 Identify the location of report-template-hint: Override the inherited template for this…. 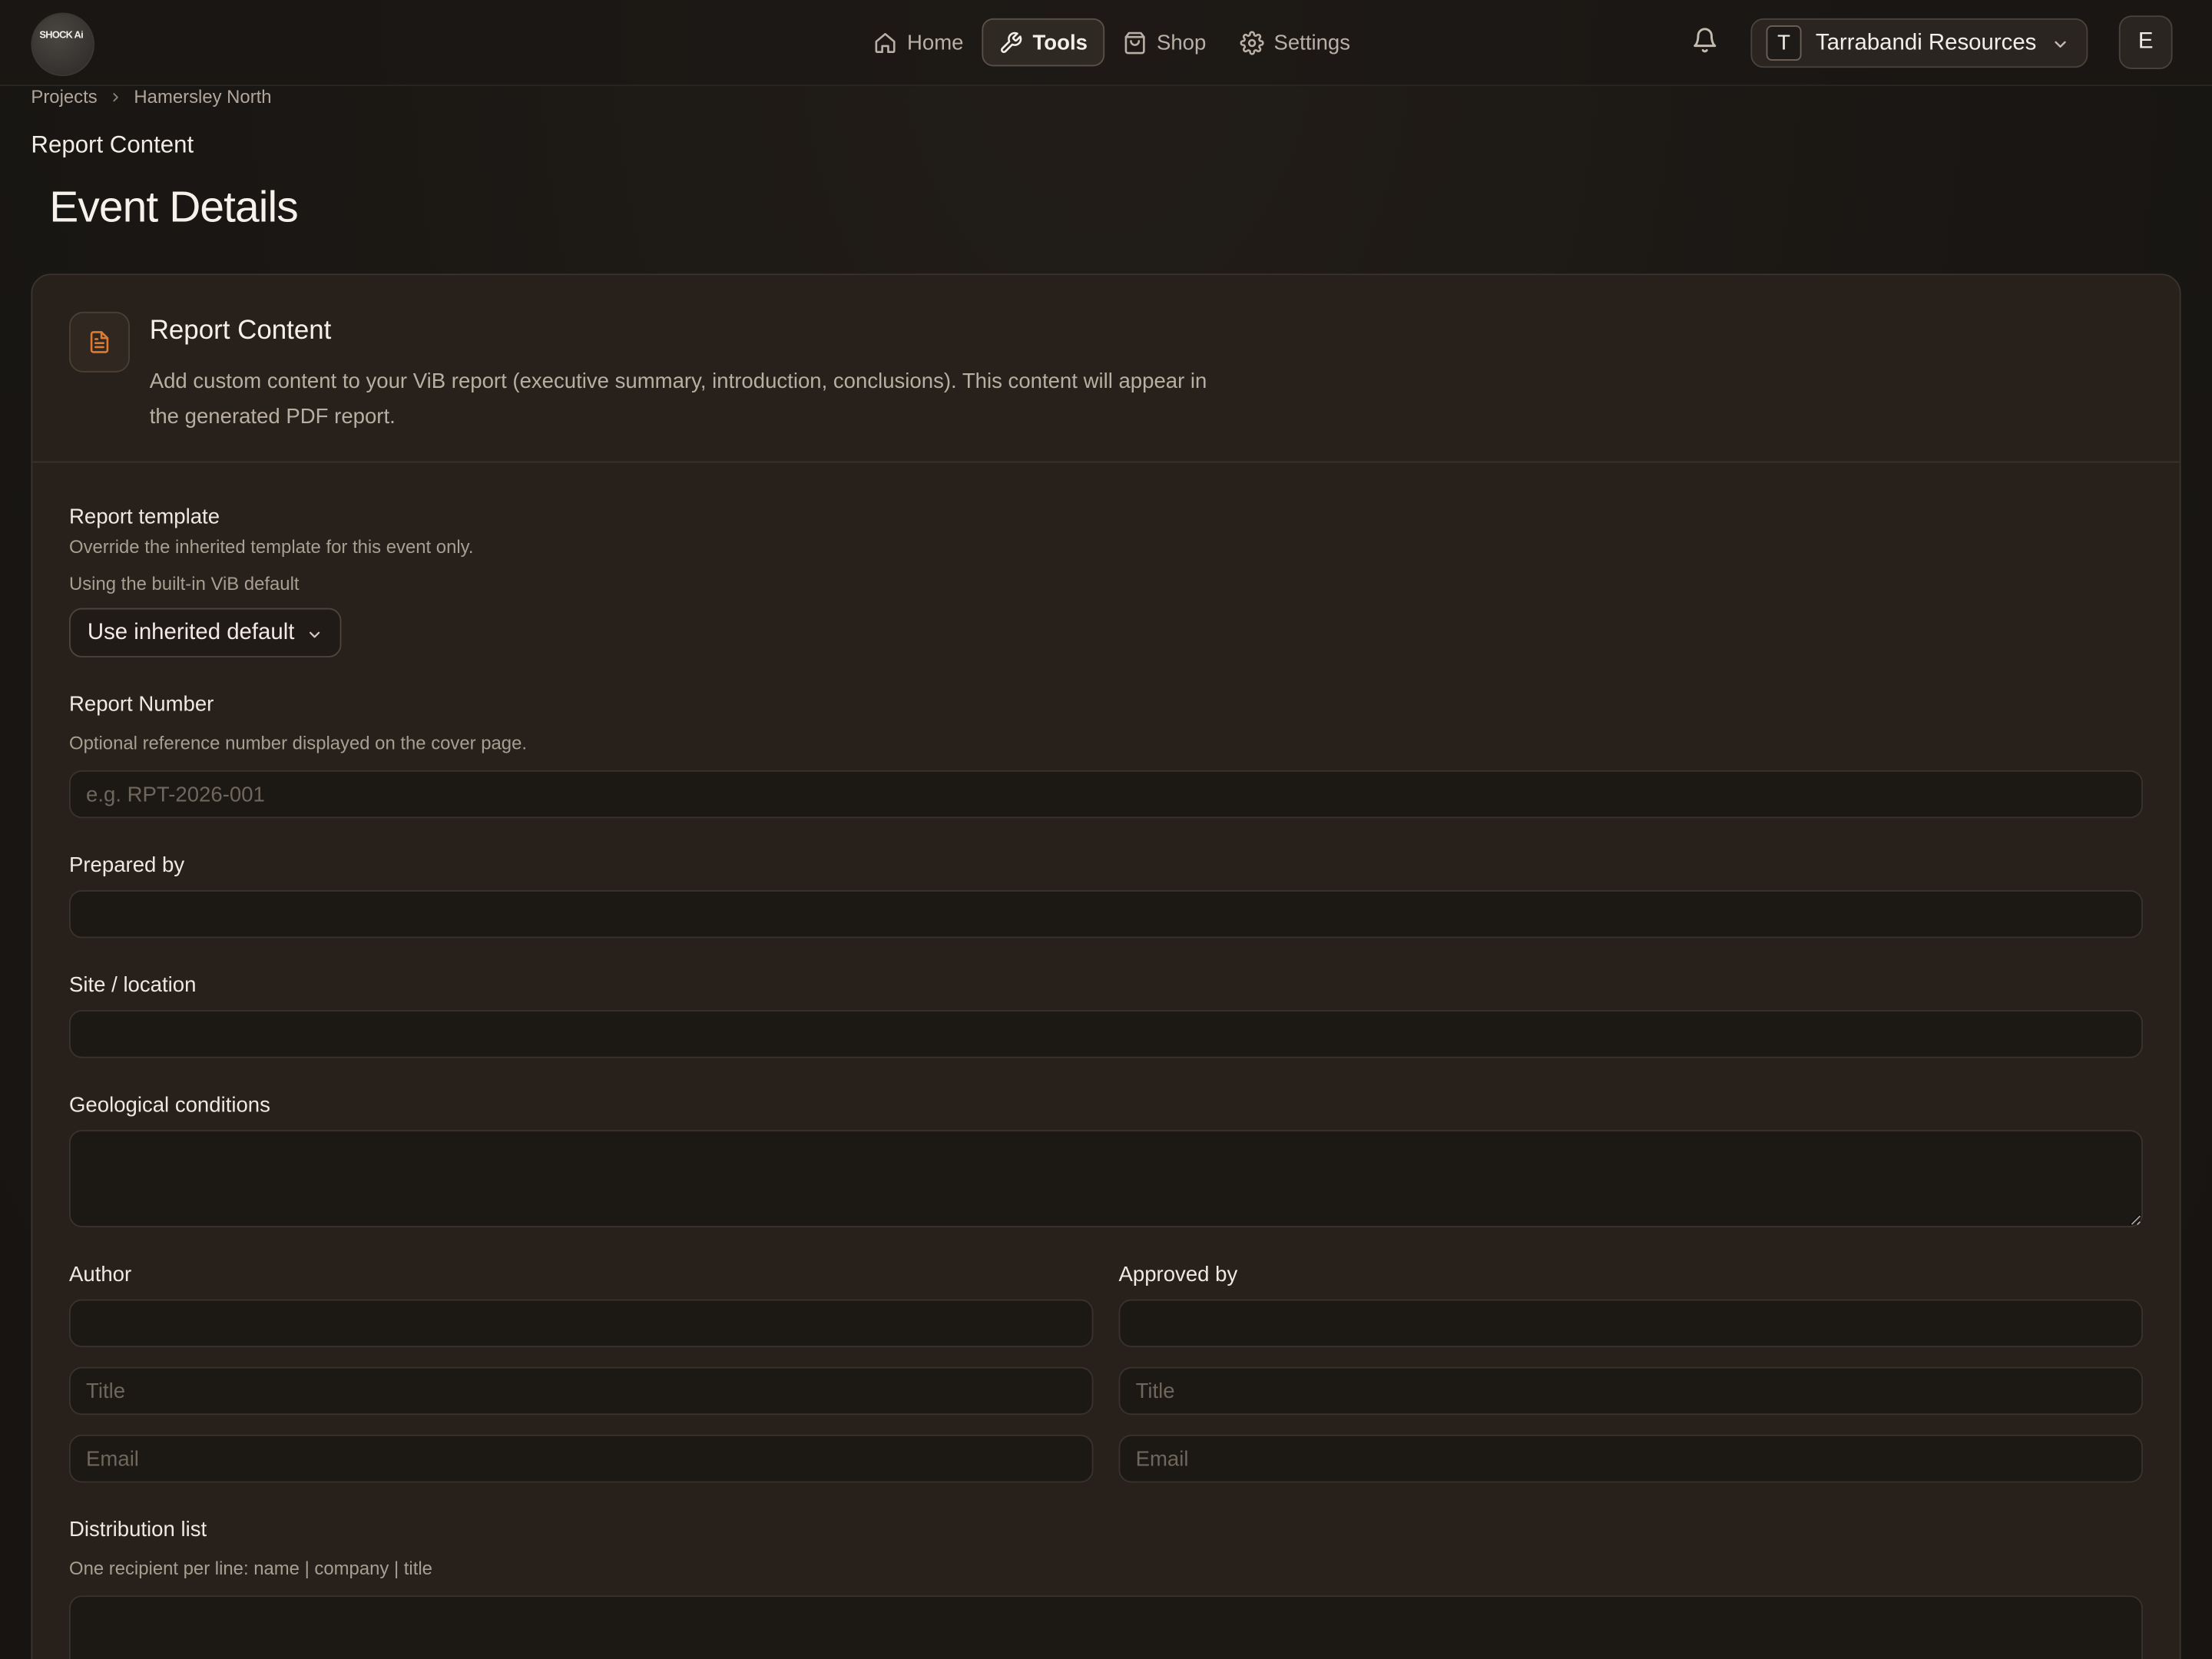
(271, 547).